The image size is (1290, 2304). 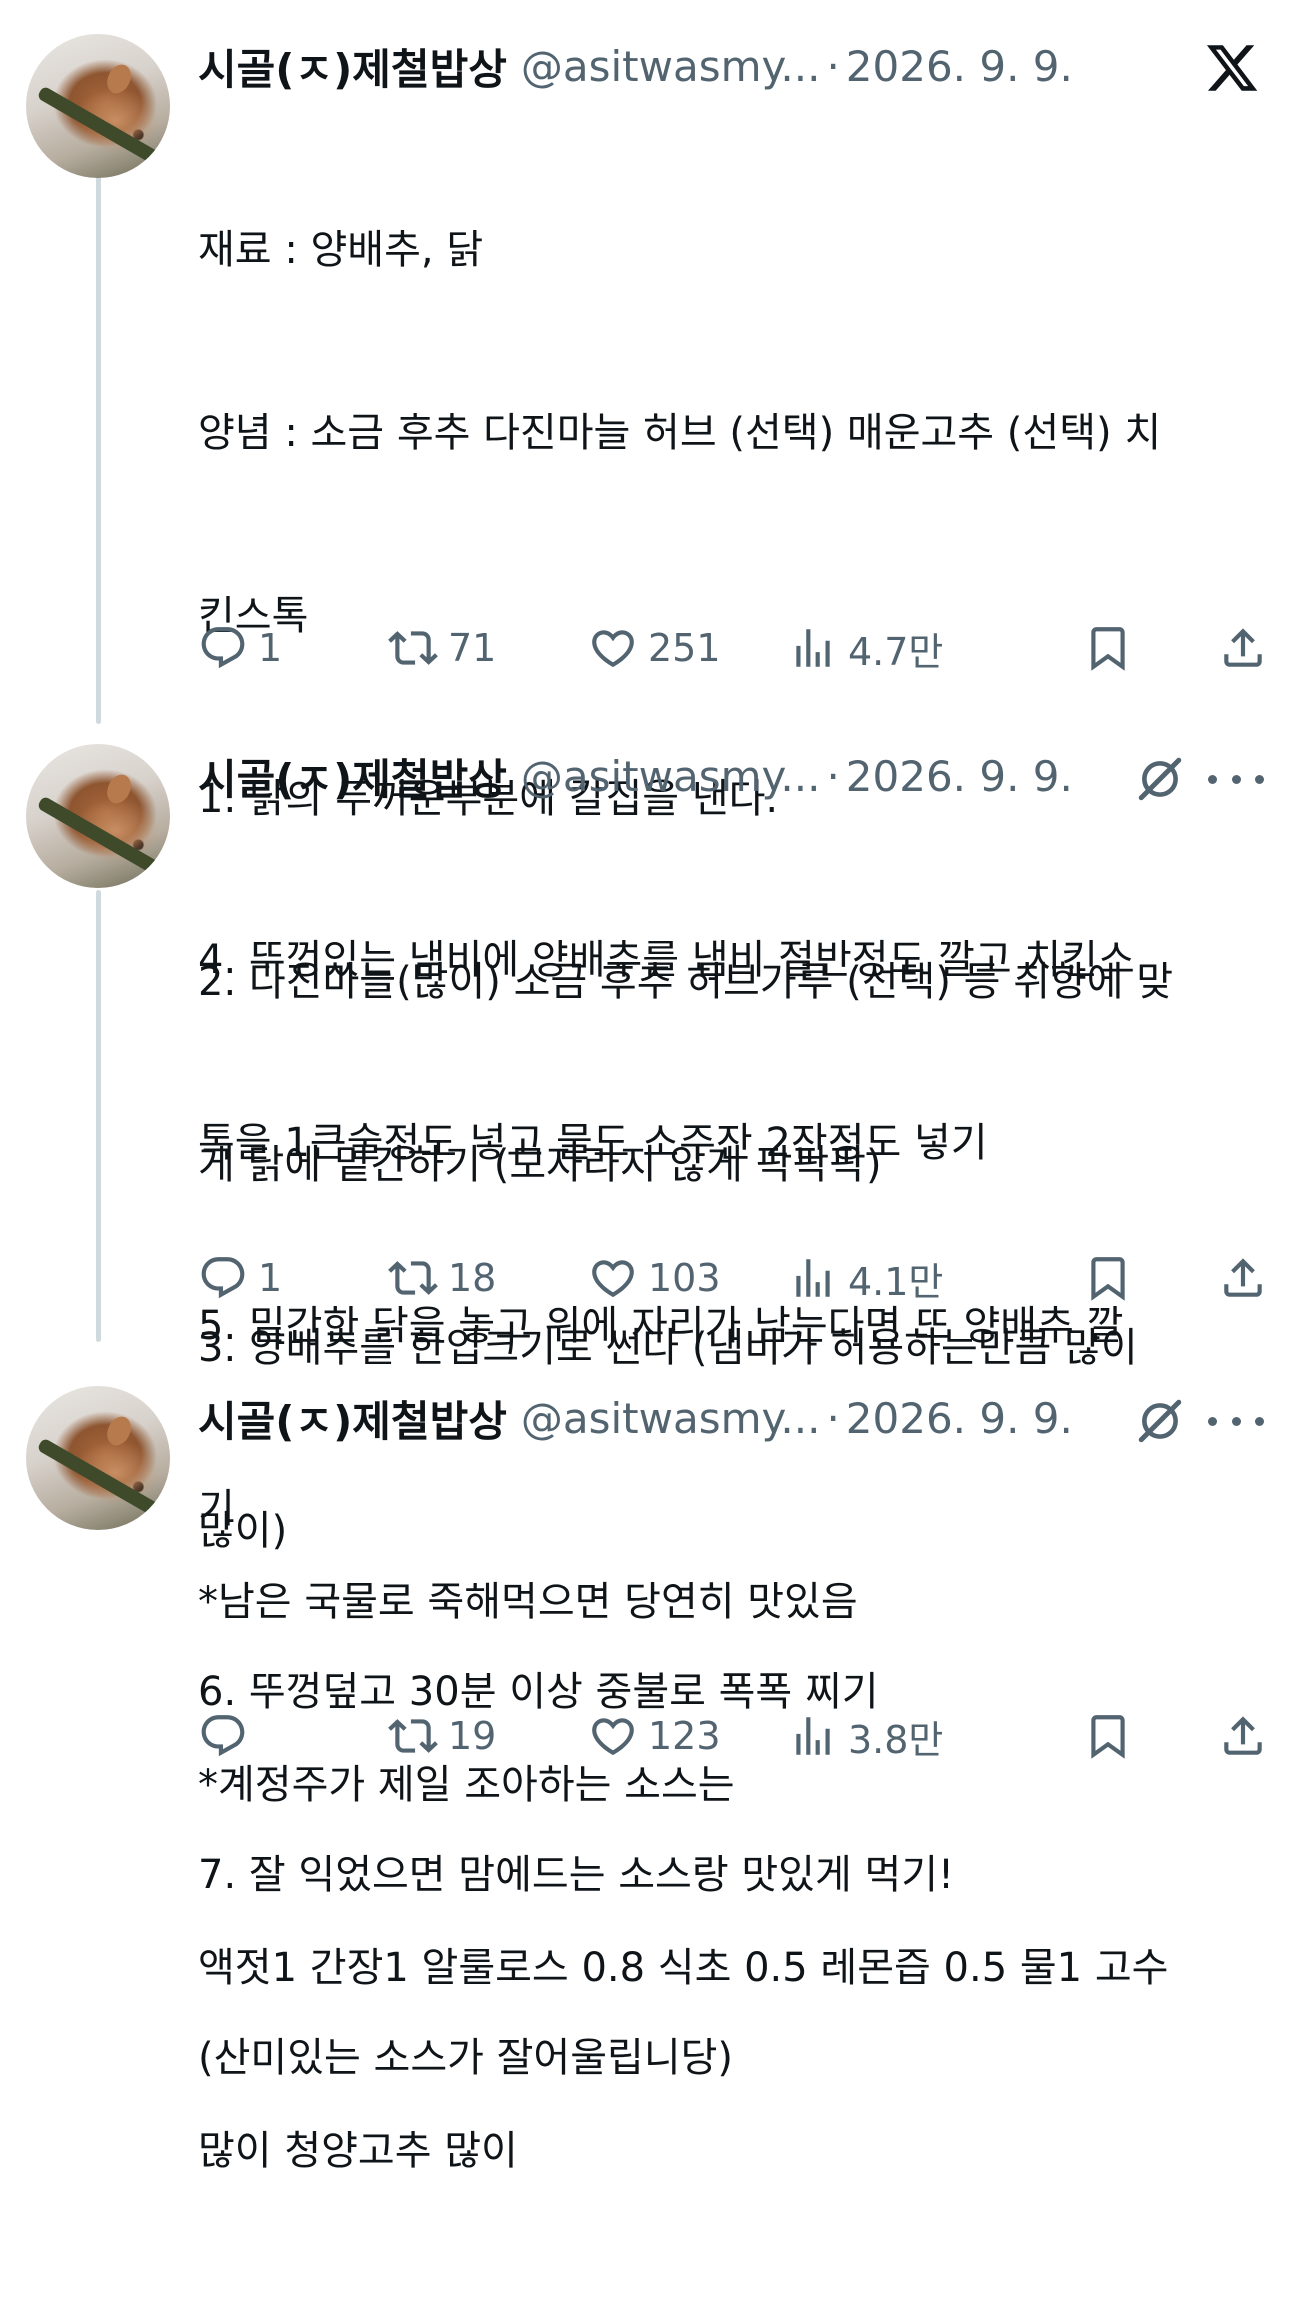 I want to click on tweet-text-line: 많이 청양고추 많이, so click(x=358, y=2151).